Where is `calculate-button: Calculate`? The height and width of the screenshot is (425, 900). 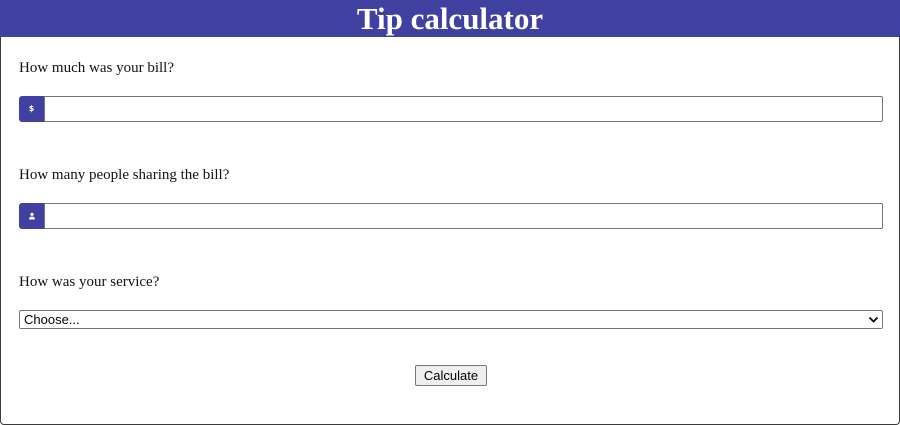 calculate-button: Calculate is located at coordinates (451, 375).